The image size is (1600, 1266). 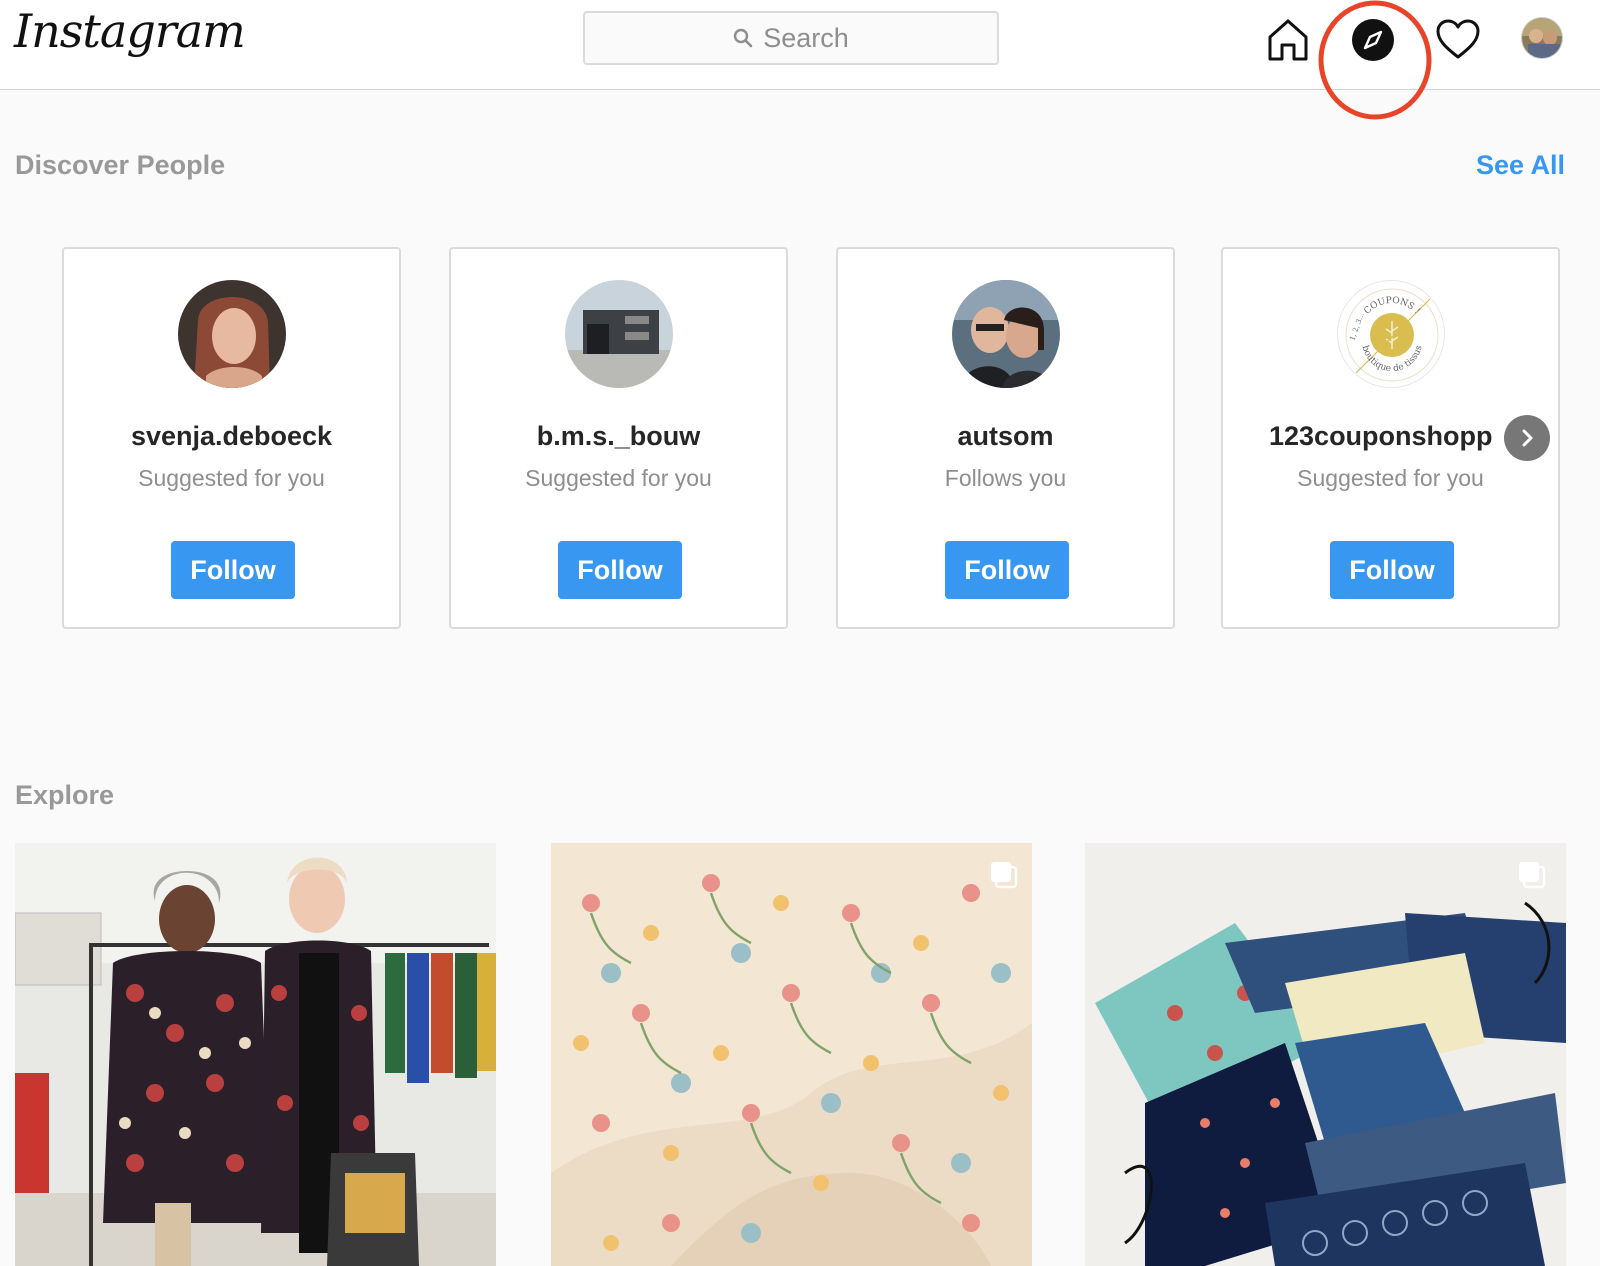 What do you see at coordinates (1458, 40) in the screenshot?
I see `activity-heart-icon` at bounding box center [1458, 40].